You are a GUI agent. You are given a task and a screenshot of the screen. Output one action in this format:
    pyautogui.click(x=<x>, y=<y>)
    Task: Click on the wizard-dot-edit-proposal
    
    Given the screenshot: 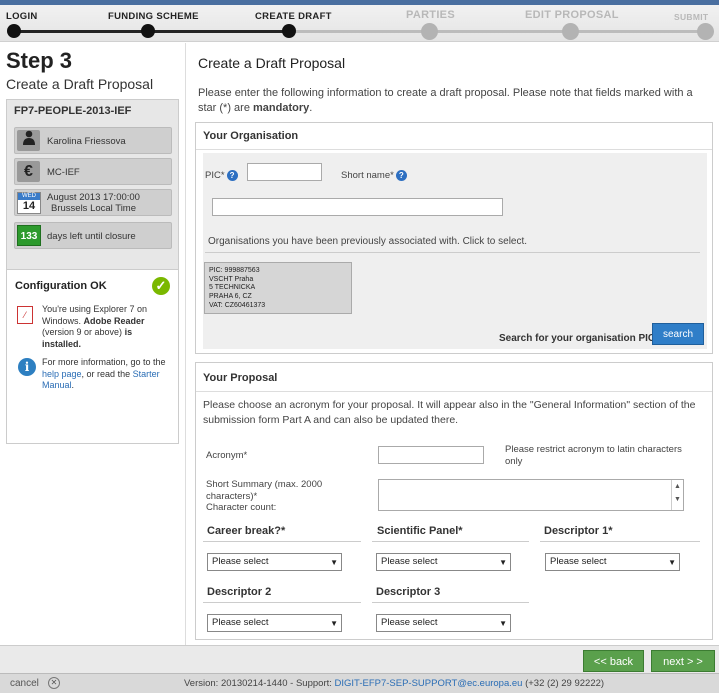 What is the action you would take?
    pyautogui.click(x=570, y=31)
    